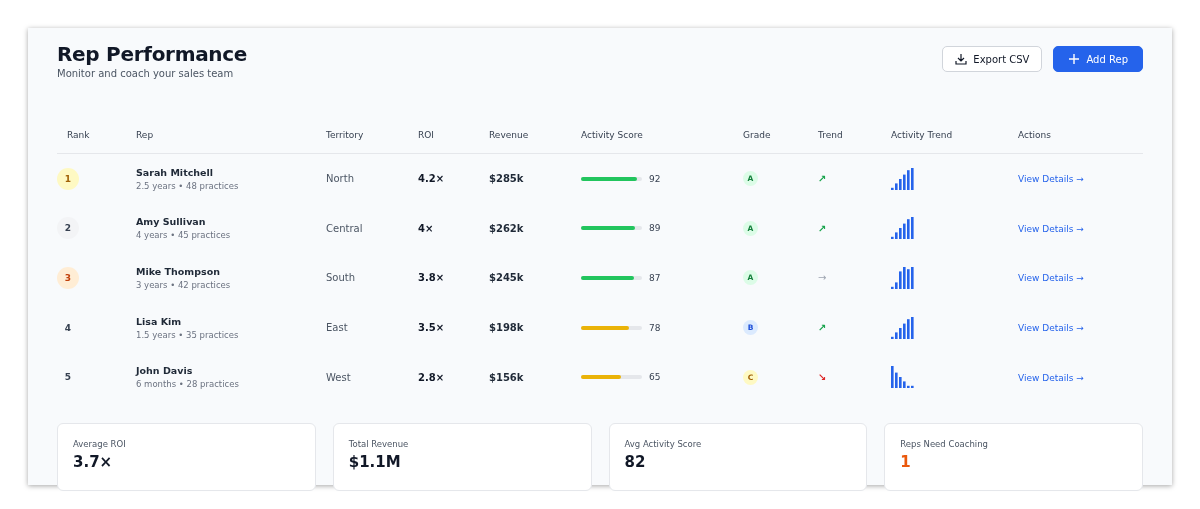  Describe the element at coordinates (1074, 59) in the screenshot. I see `plus-icon` at that location.